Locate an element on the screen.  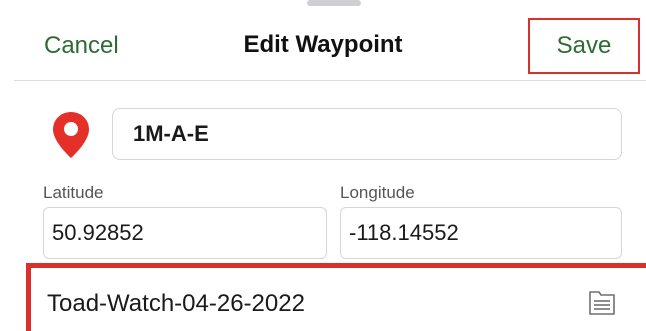
map-pin-icon is located at coordinates (71, 135).